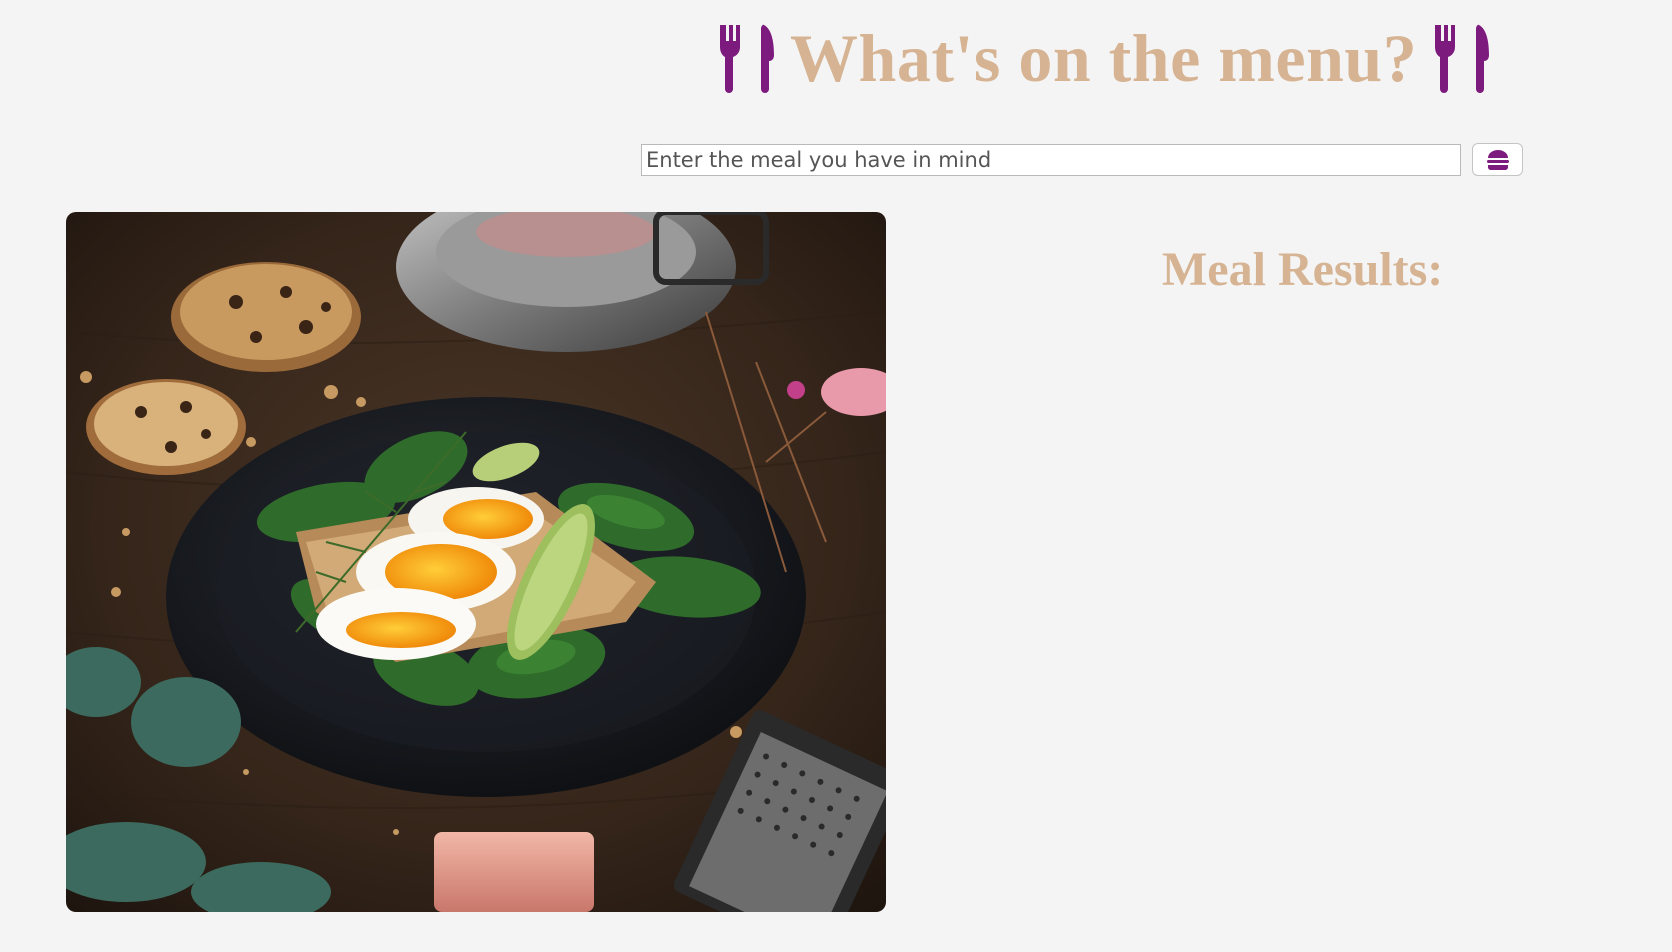  I want to click on search-bar, so click(1082, 159).